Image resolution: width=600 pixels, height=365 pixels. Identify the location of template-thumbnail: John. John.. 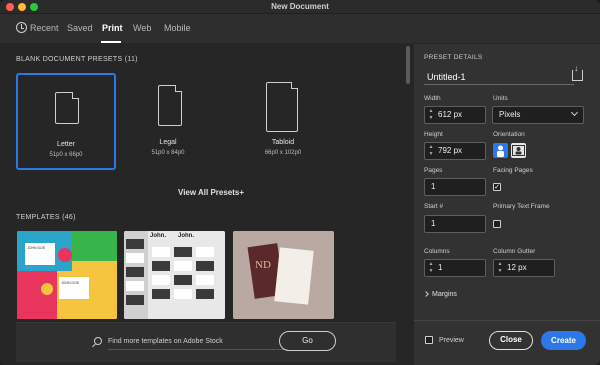
(174, 275).